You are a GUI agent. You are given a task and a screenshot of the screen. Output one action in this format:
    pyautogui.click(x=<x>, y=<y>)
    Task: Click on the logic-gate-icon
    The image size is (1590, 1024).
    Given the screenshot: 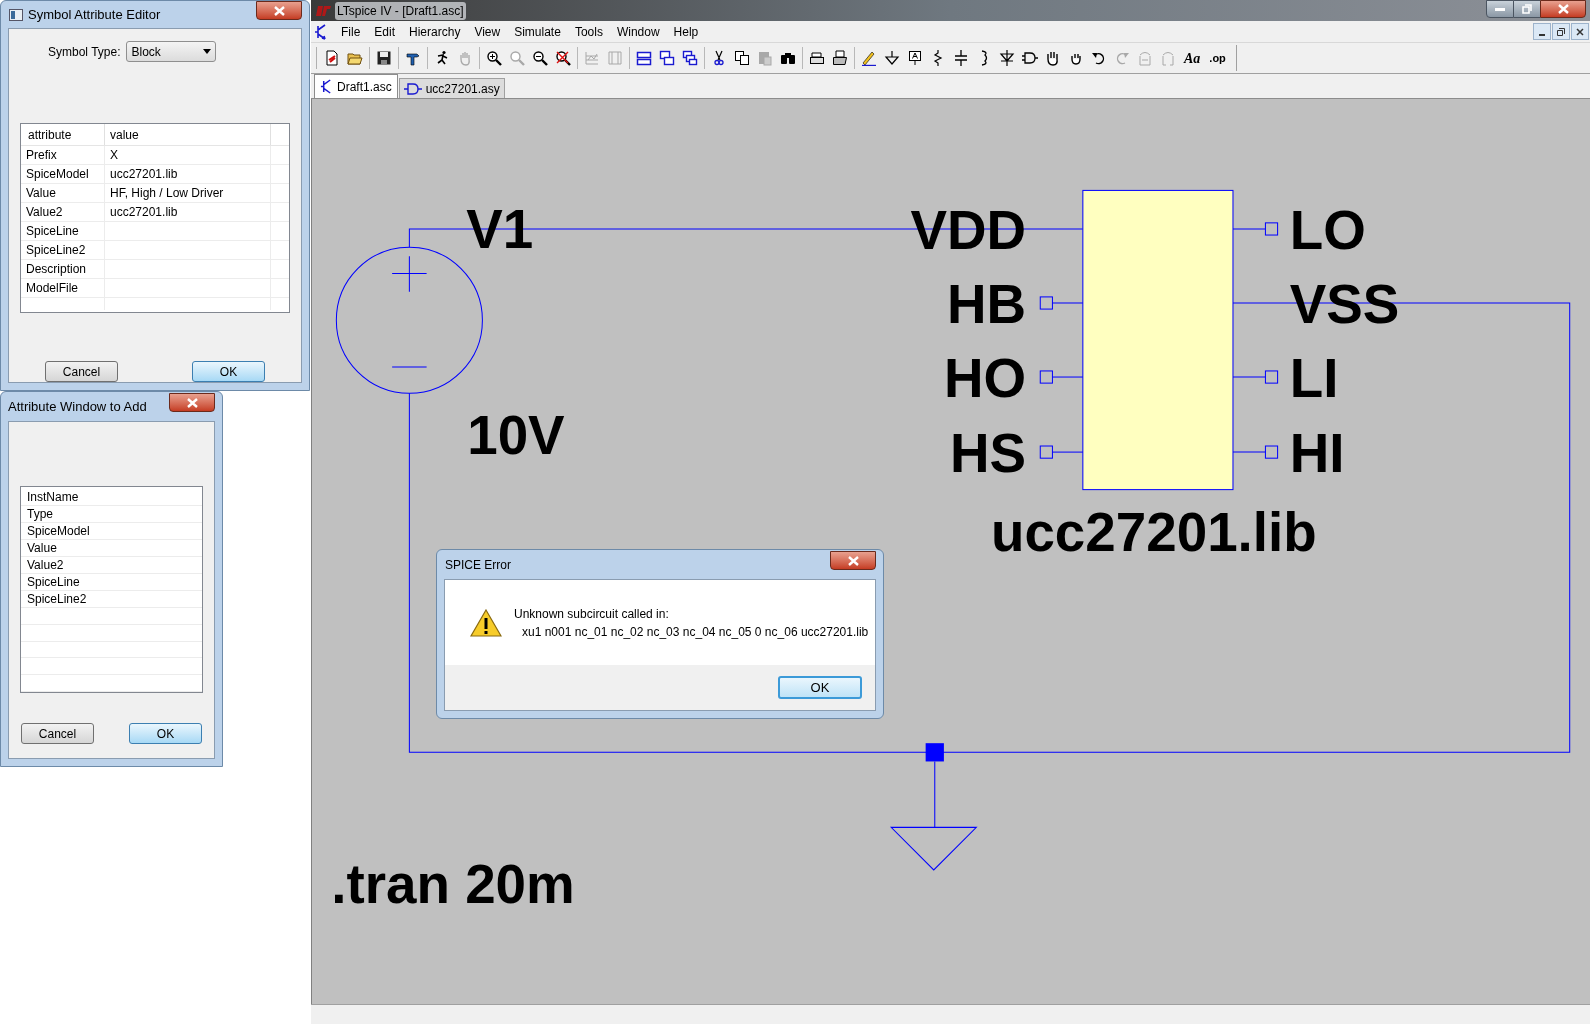 What is the action you would take?
    pyautogui.click(x=1030, y=58)
    